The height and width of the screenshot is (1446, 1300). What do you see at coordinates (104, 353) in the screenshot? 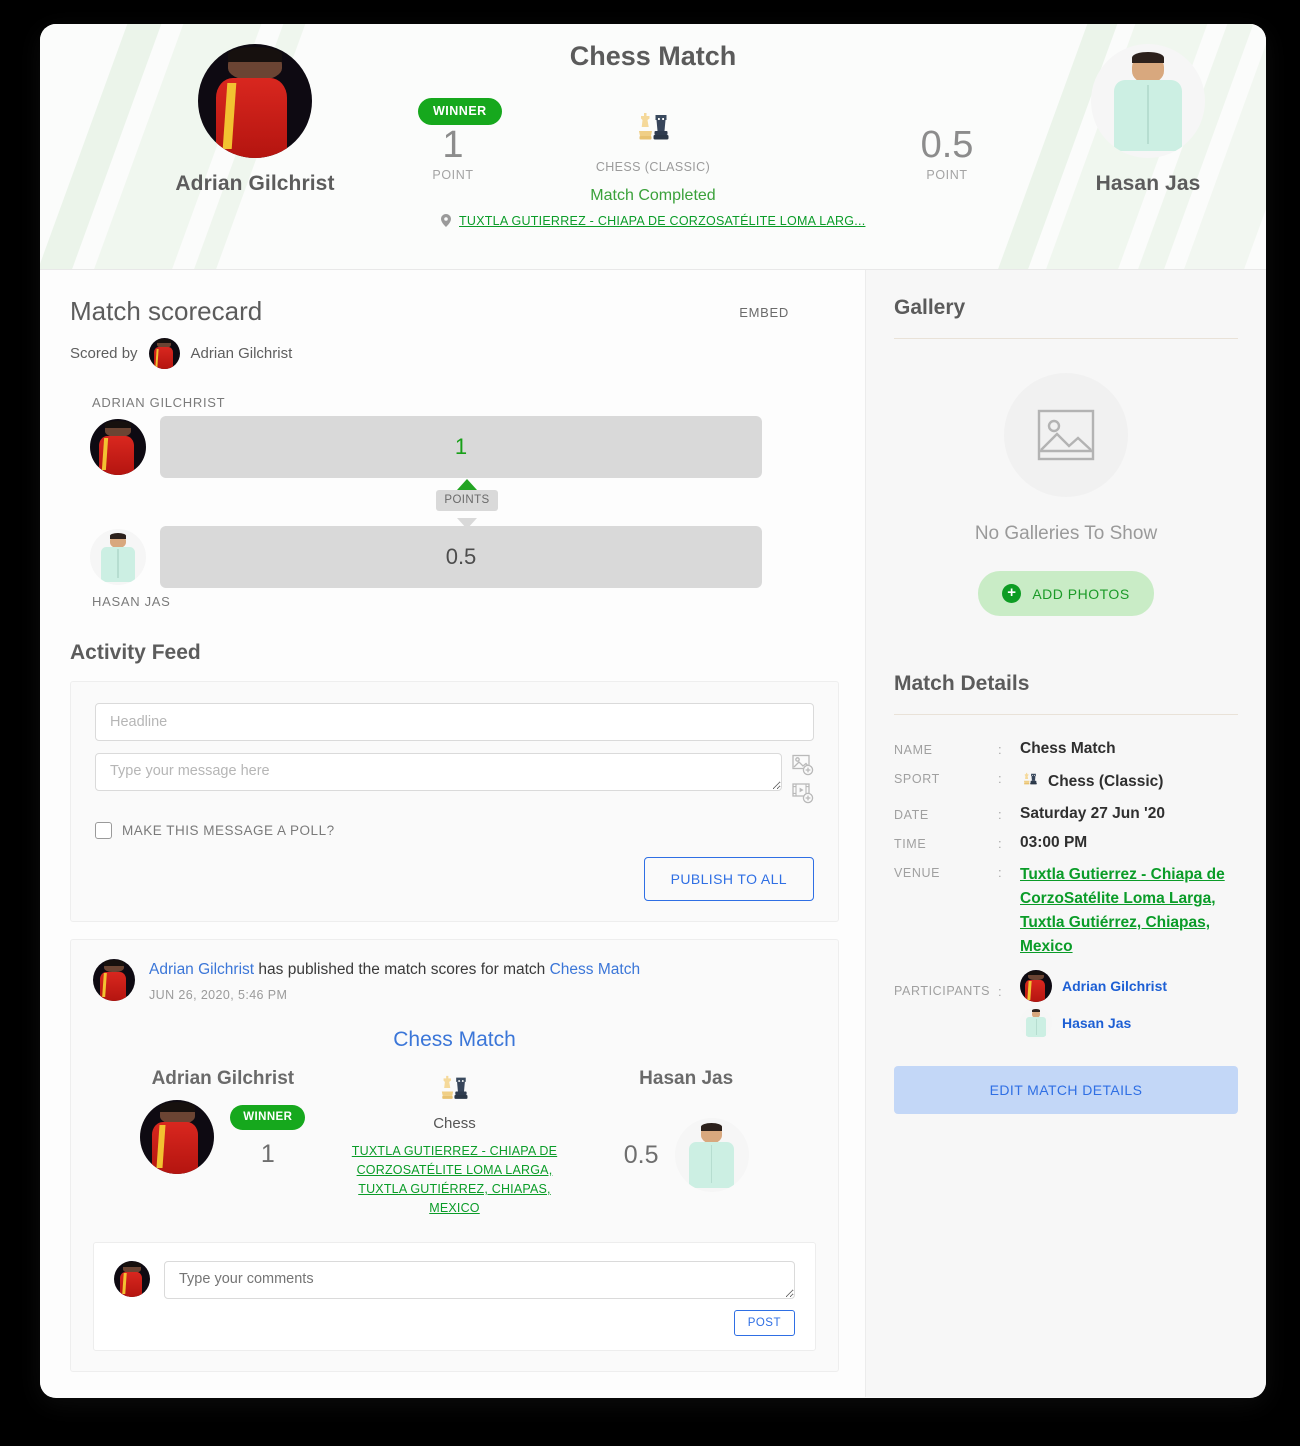
I see `scored-by-label: Scored by` at bounding box center [104, 353].